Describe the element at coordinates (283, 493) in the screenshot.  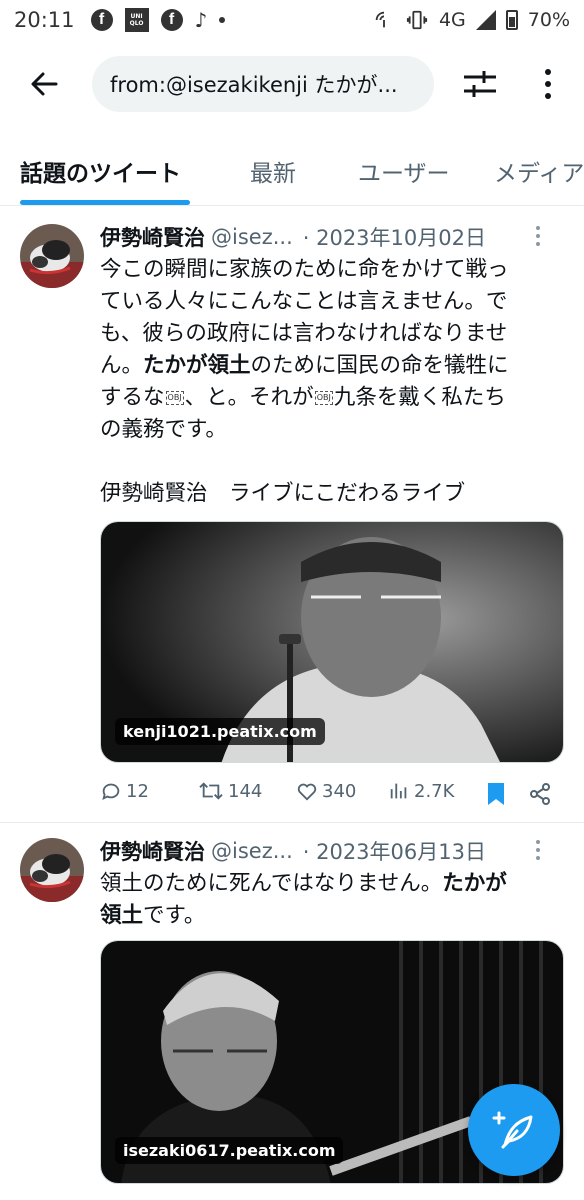
I see `tweet-line: 伊勢崎賢治 ライブにこだわるライブ` at that location.